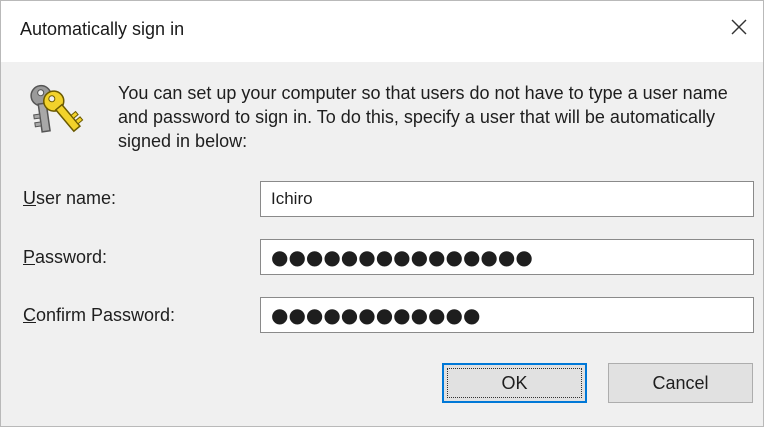 This screenshot has height=427, width=764. What do you see at coordinates (507, 257) in the screenshot?
I see `password-input: ●●●●●●●●●●●●●●●` at bounding box center [507, 257].